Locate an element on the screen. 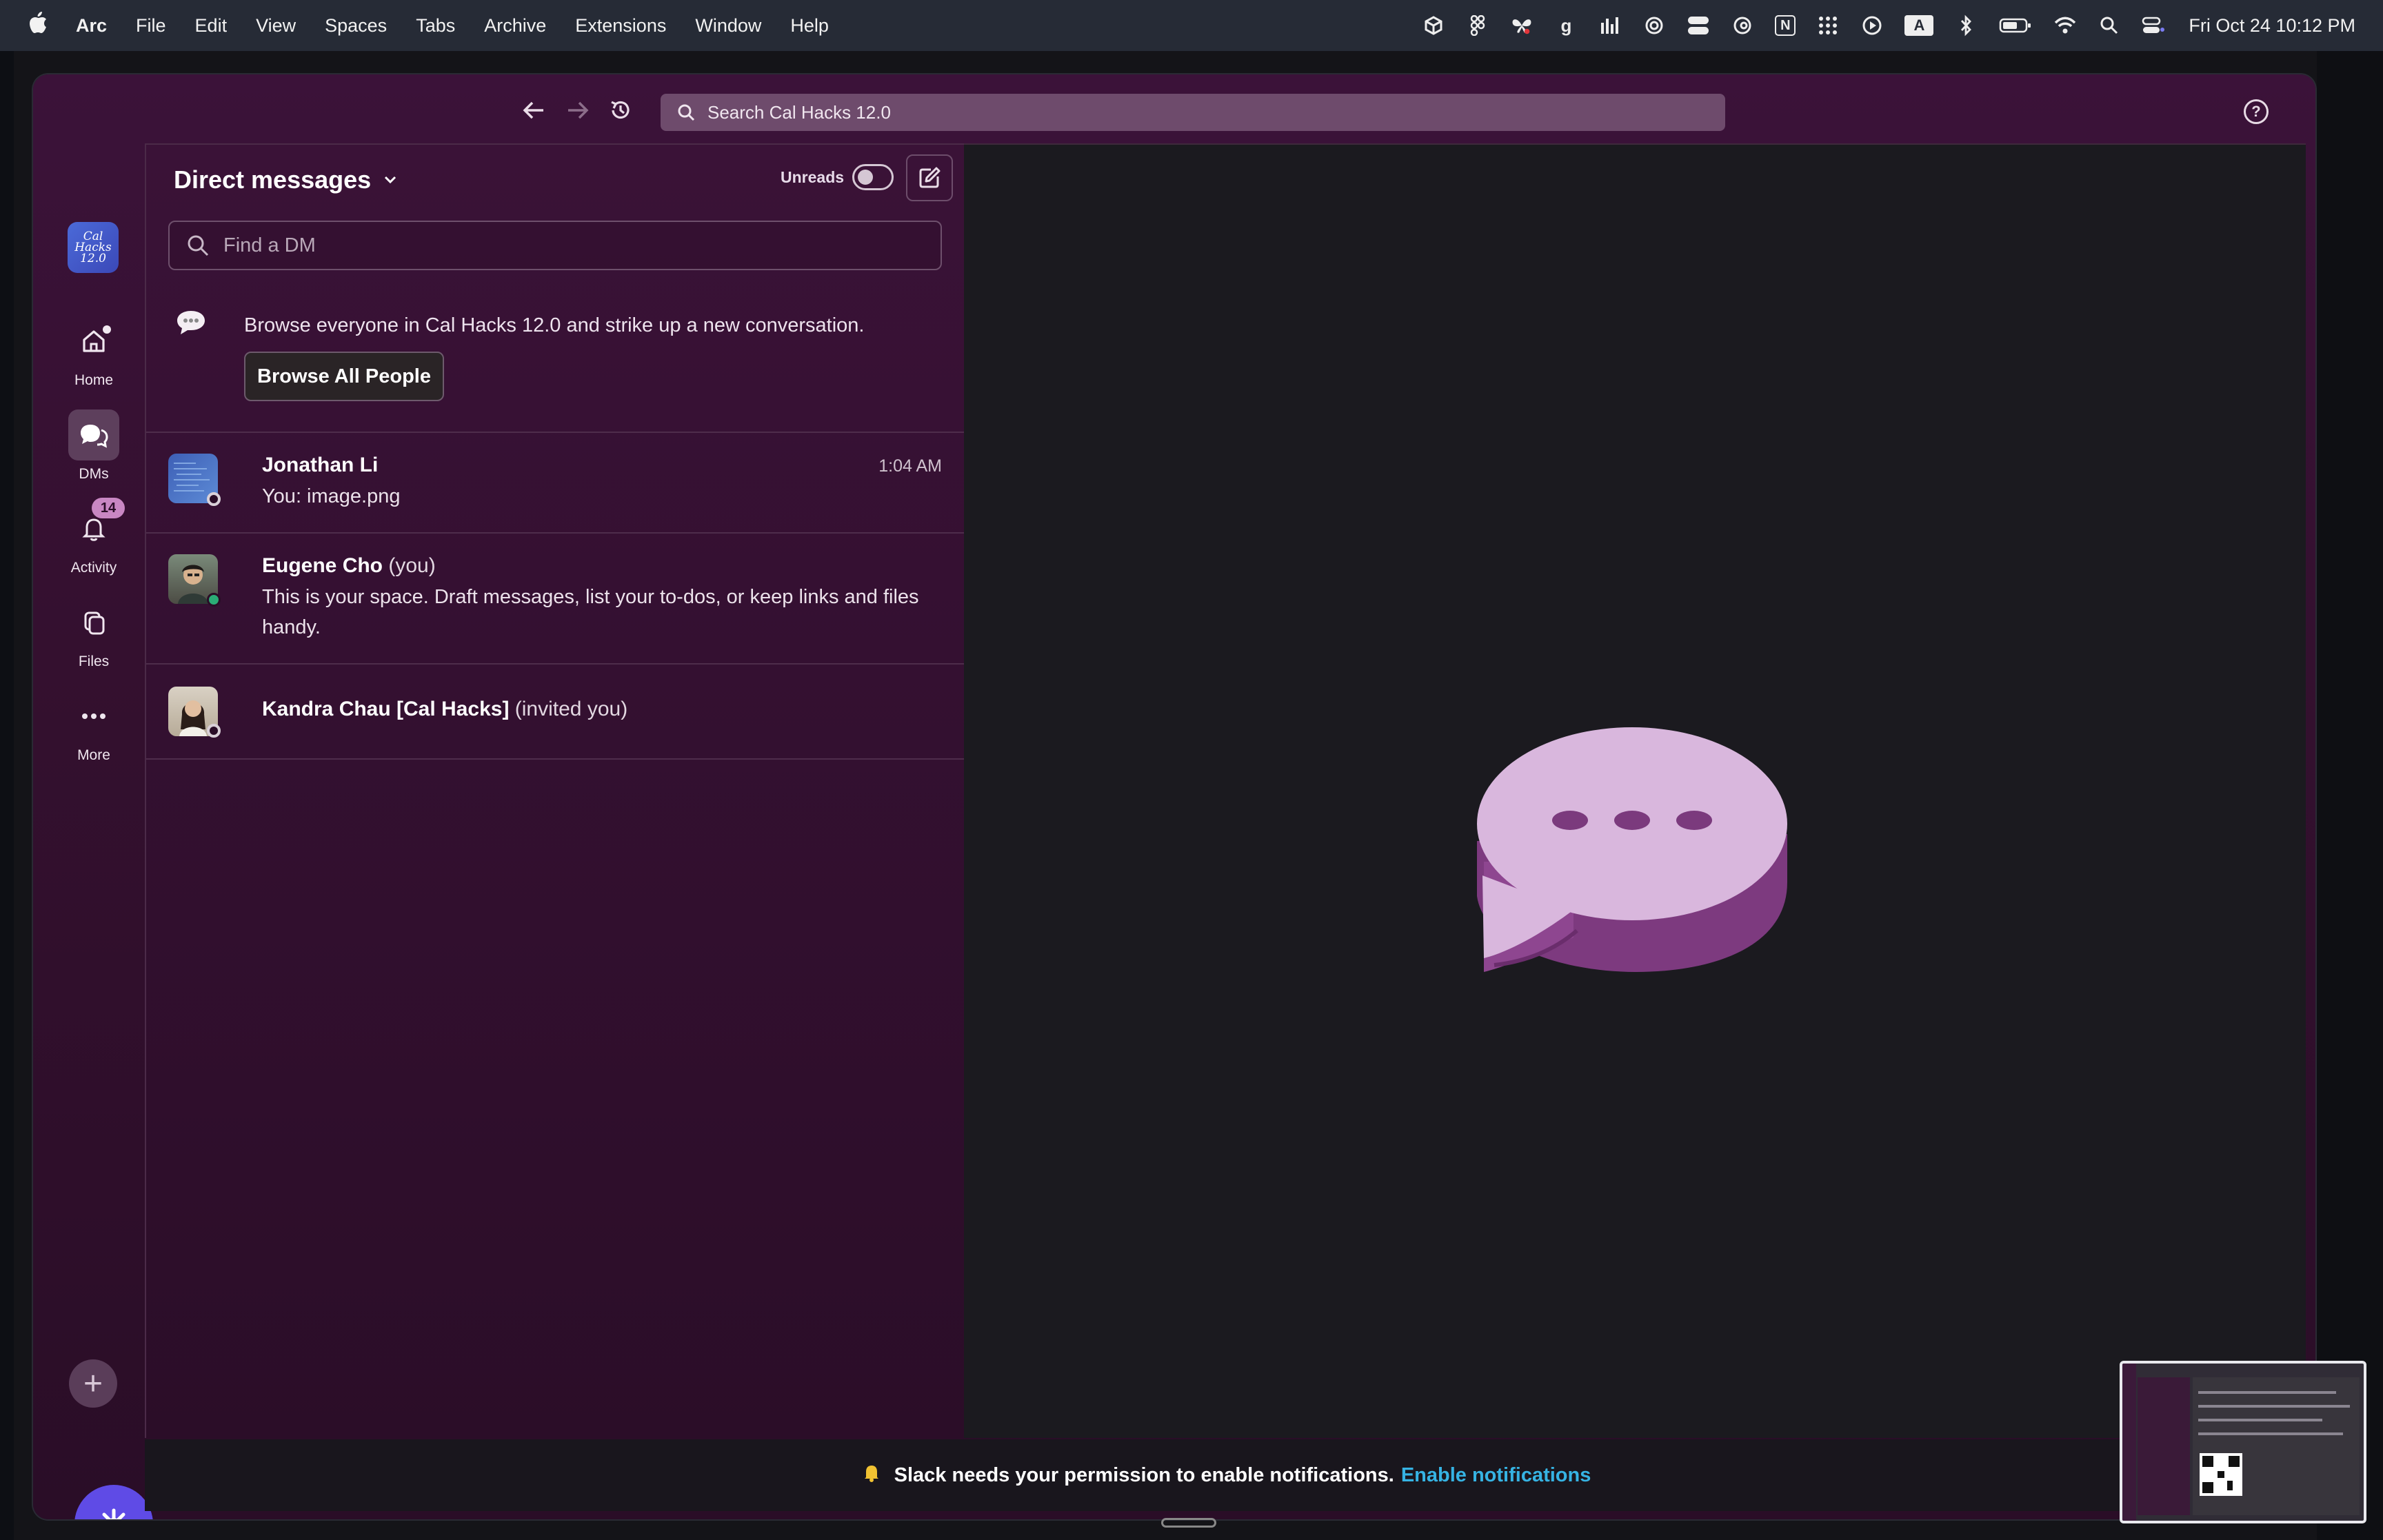  grid-icon is located at coordinates (1828, 26).